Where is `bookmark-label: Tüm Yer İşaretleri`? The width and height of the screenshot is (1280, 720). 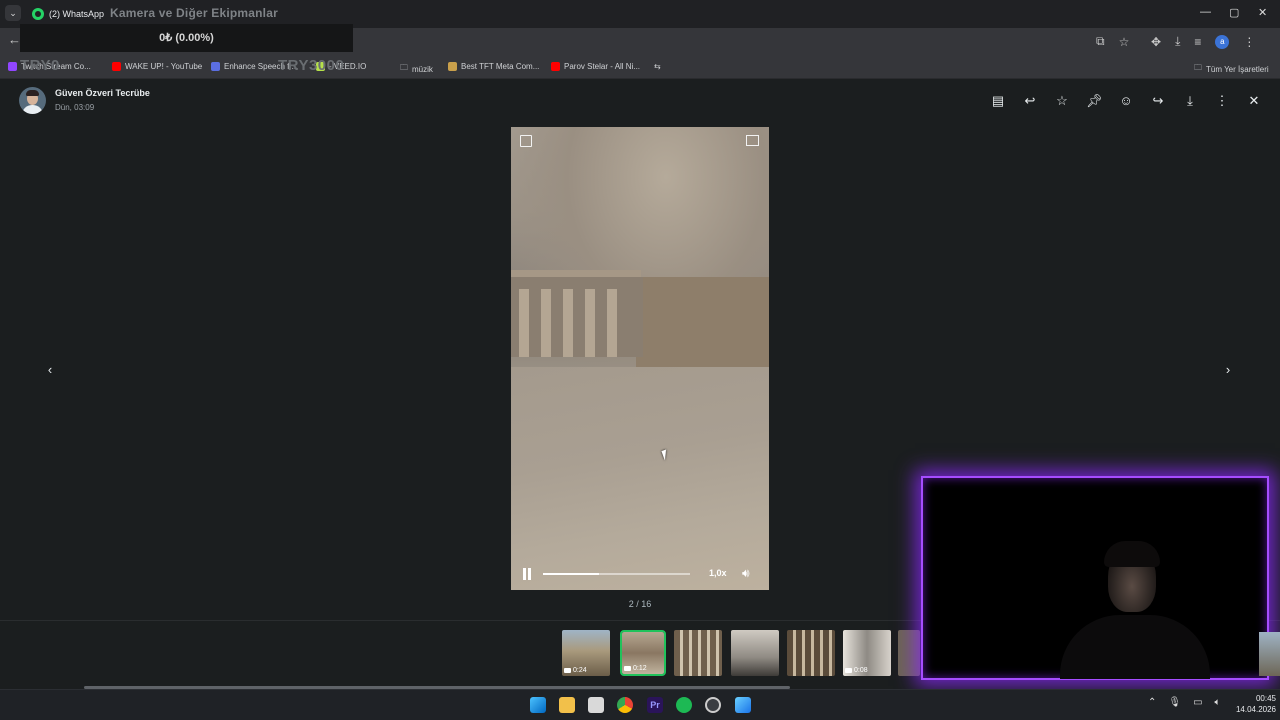
bookmark-label: Tüm Yer İşaretleri is located at coordinates (1237, 69).